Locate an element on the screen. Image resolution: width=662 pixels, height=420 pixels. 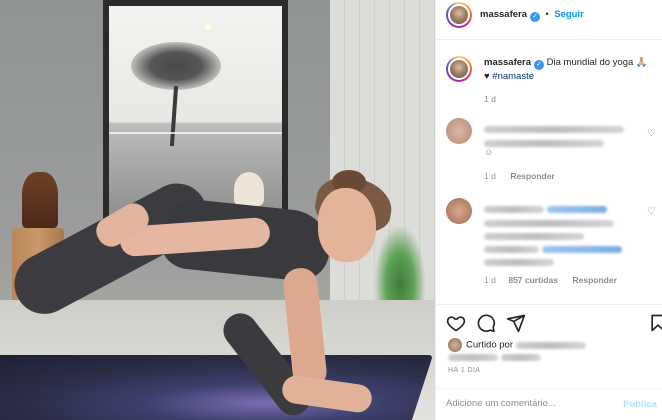
post-timestamp: HÁ 1 DIA is located at coordinates (464, 370).